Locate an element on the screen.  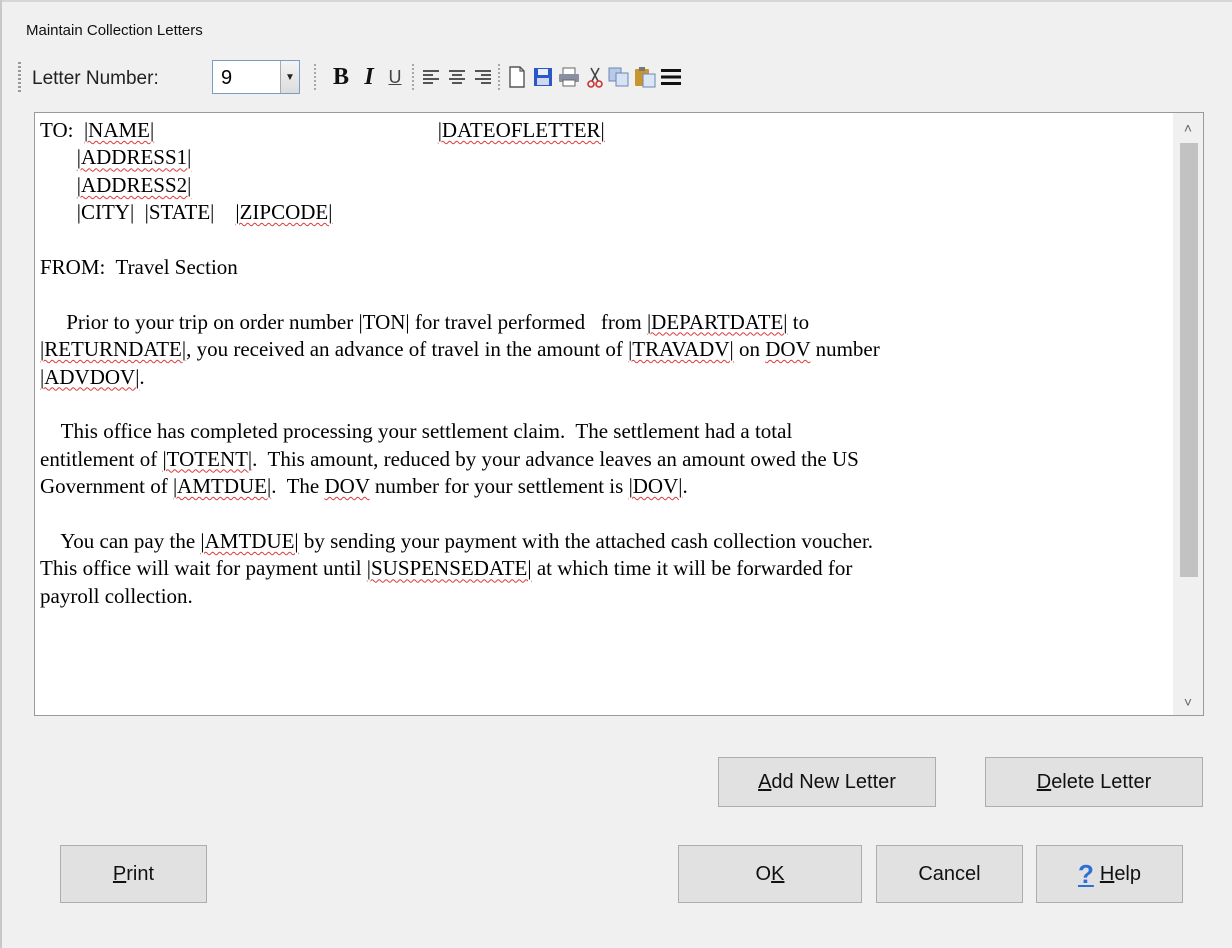
help-button: ? Help is located at coordinates (1109, 874).